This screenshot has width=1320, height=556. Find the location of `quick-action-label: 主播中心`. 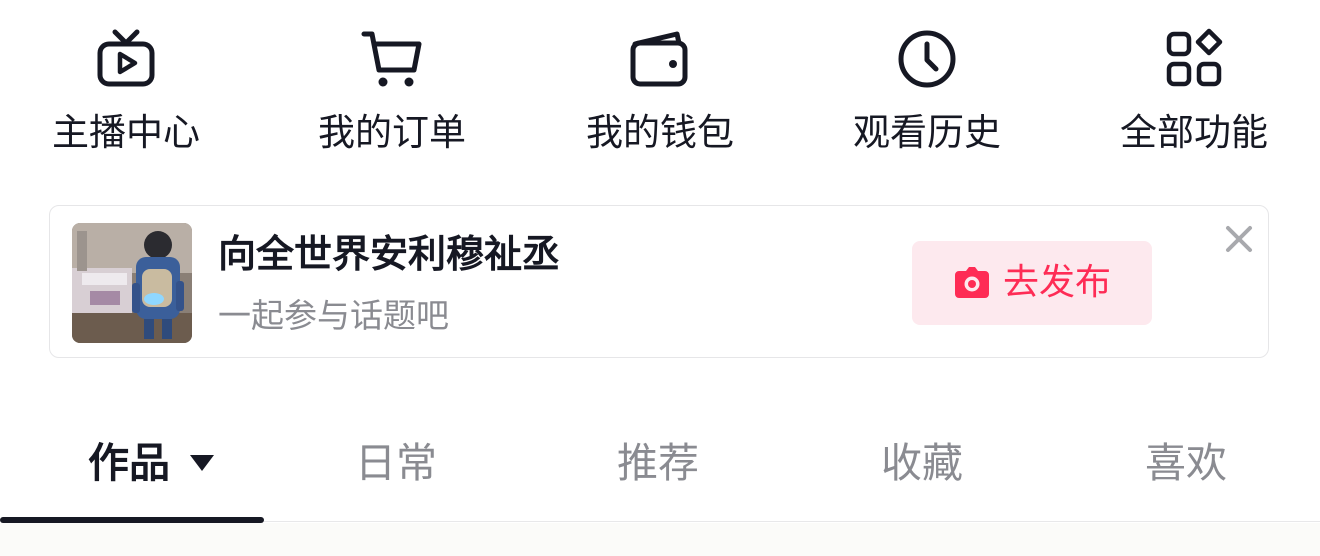

quick-action-label: 主播中心 is located at coordinates (126, 132).